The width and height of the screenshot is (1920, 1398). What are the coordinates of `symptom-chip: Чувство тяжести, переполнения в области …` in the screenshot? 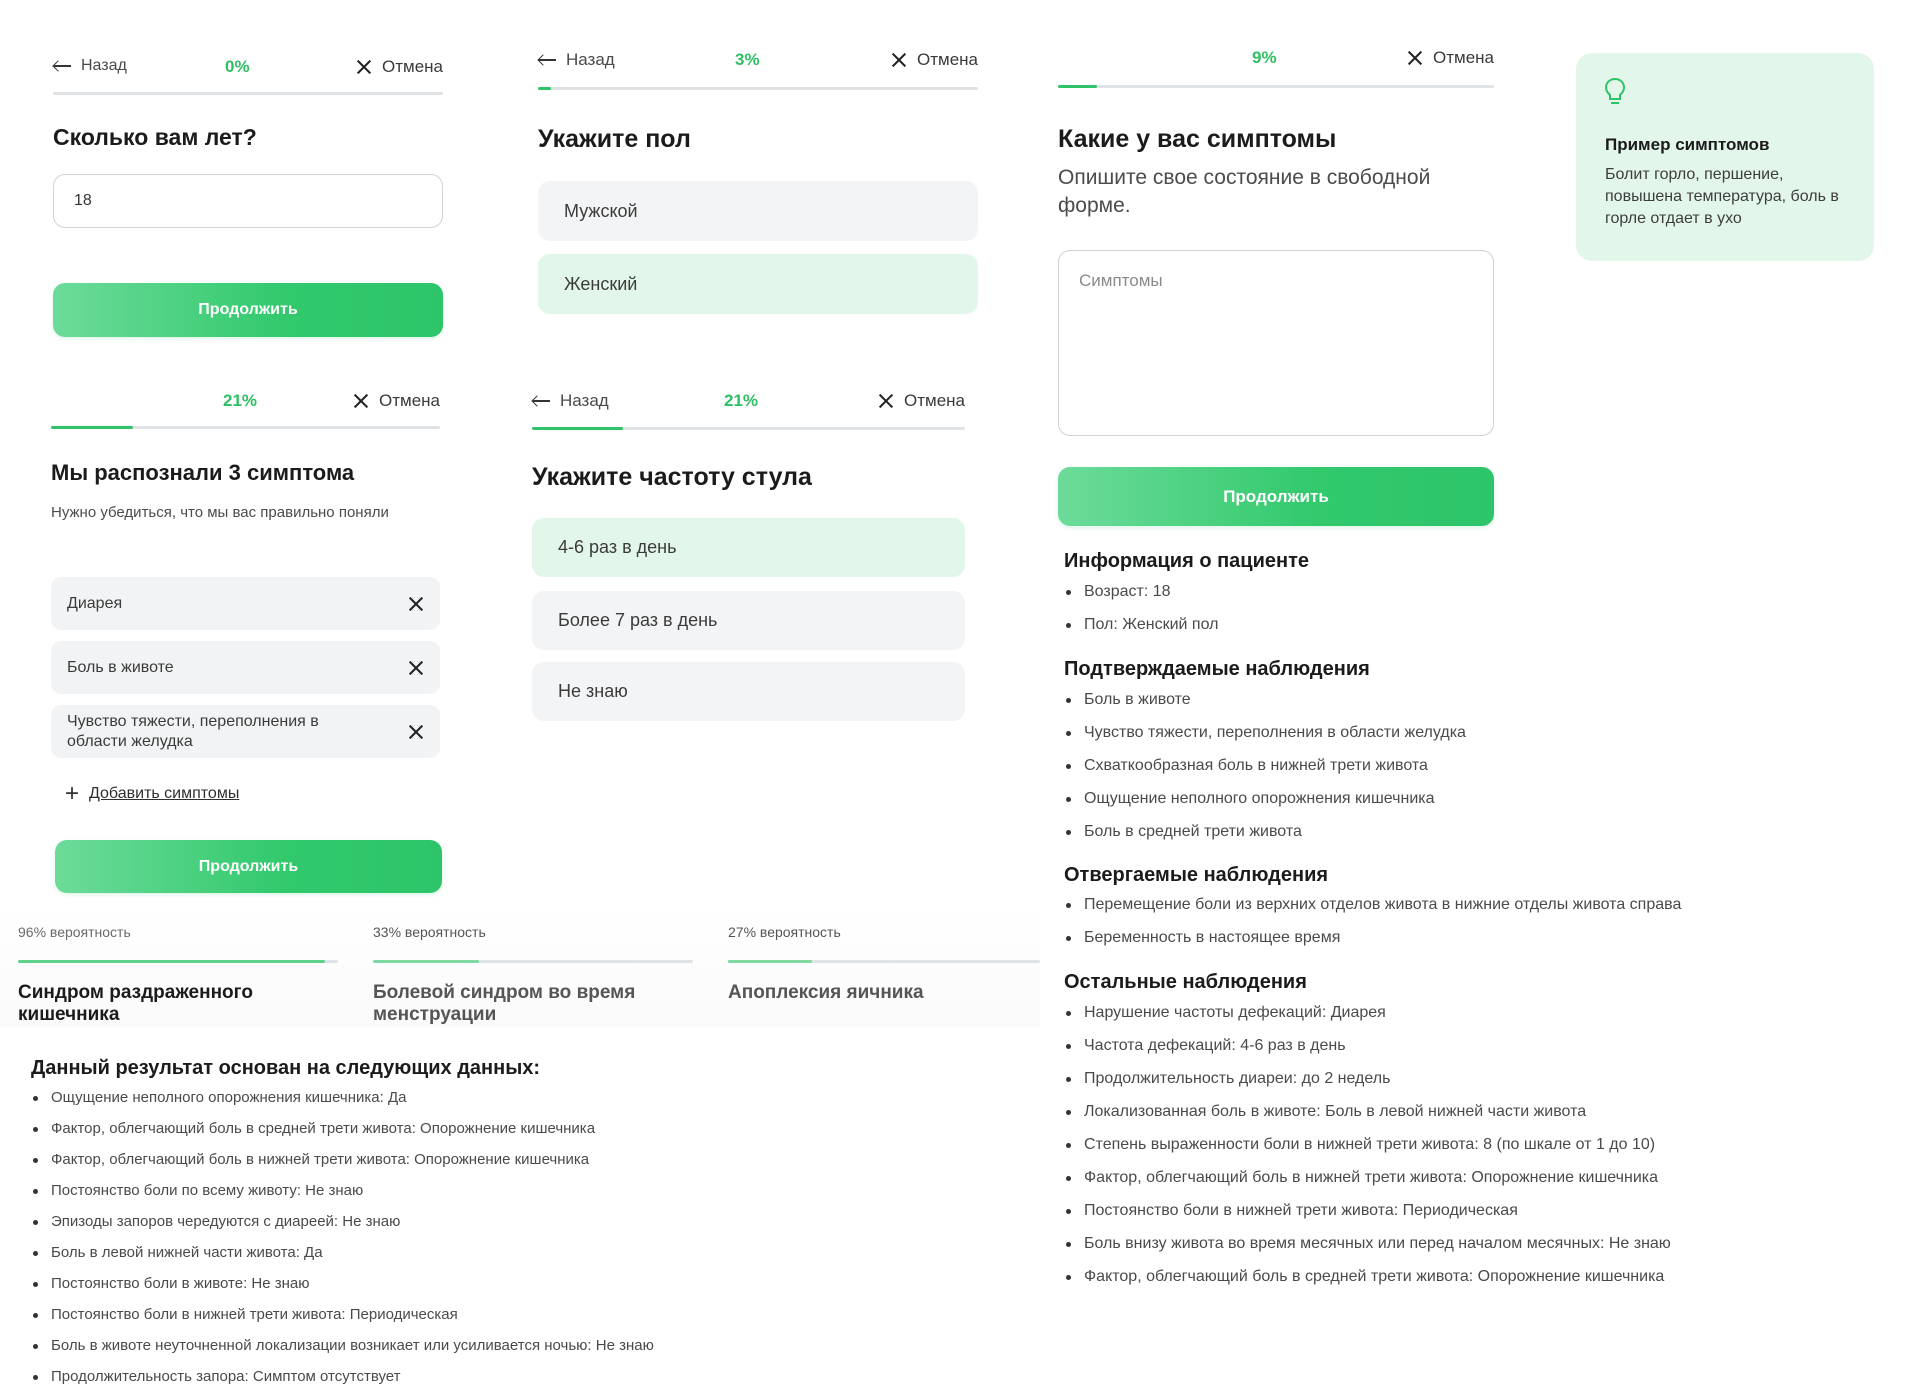 It's located at (245, 731).